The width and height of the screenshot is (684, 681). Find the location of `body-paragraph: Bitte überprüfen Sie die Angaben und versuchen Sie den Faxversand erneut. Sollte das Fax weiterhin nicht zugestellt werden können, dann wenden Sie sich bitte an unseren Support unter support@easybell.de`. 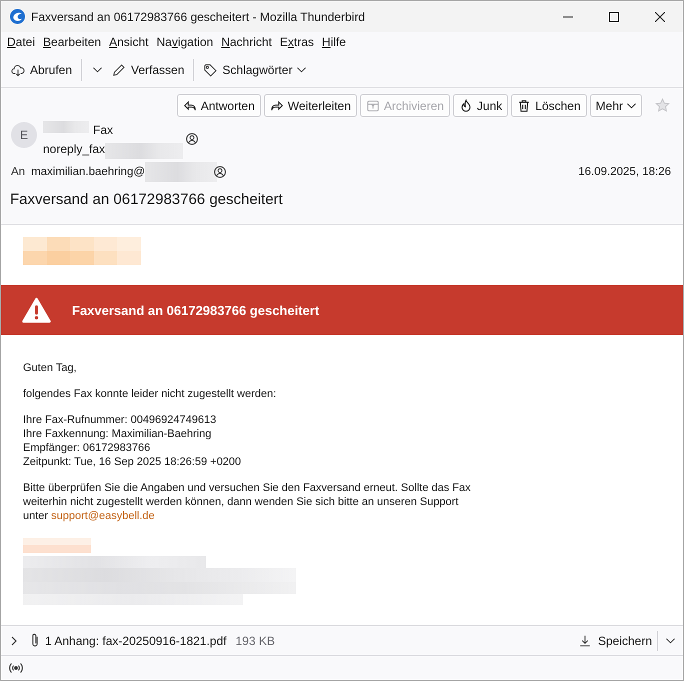

body-paragraph: Bitte überprüfen Sie die Angaben und versuchen Sie den Faxversand erneut. Sollte das Fax weiterhin nicht zugestellt werden können, dann wenden Sie sich bitte an unseren Support unter support@easybell.de is located at coordinates (247, 502).